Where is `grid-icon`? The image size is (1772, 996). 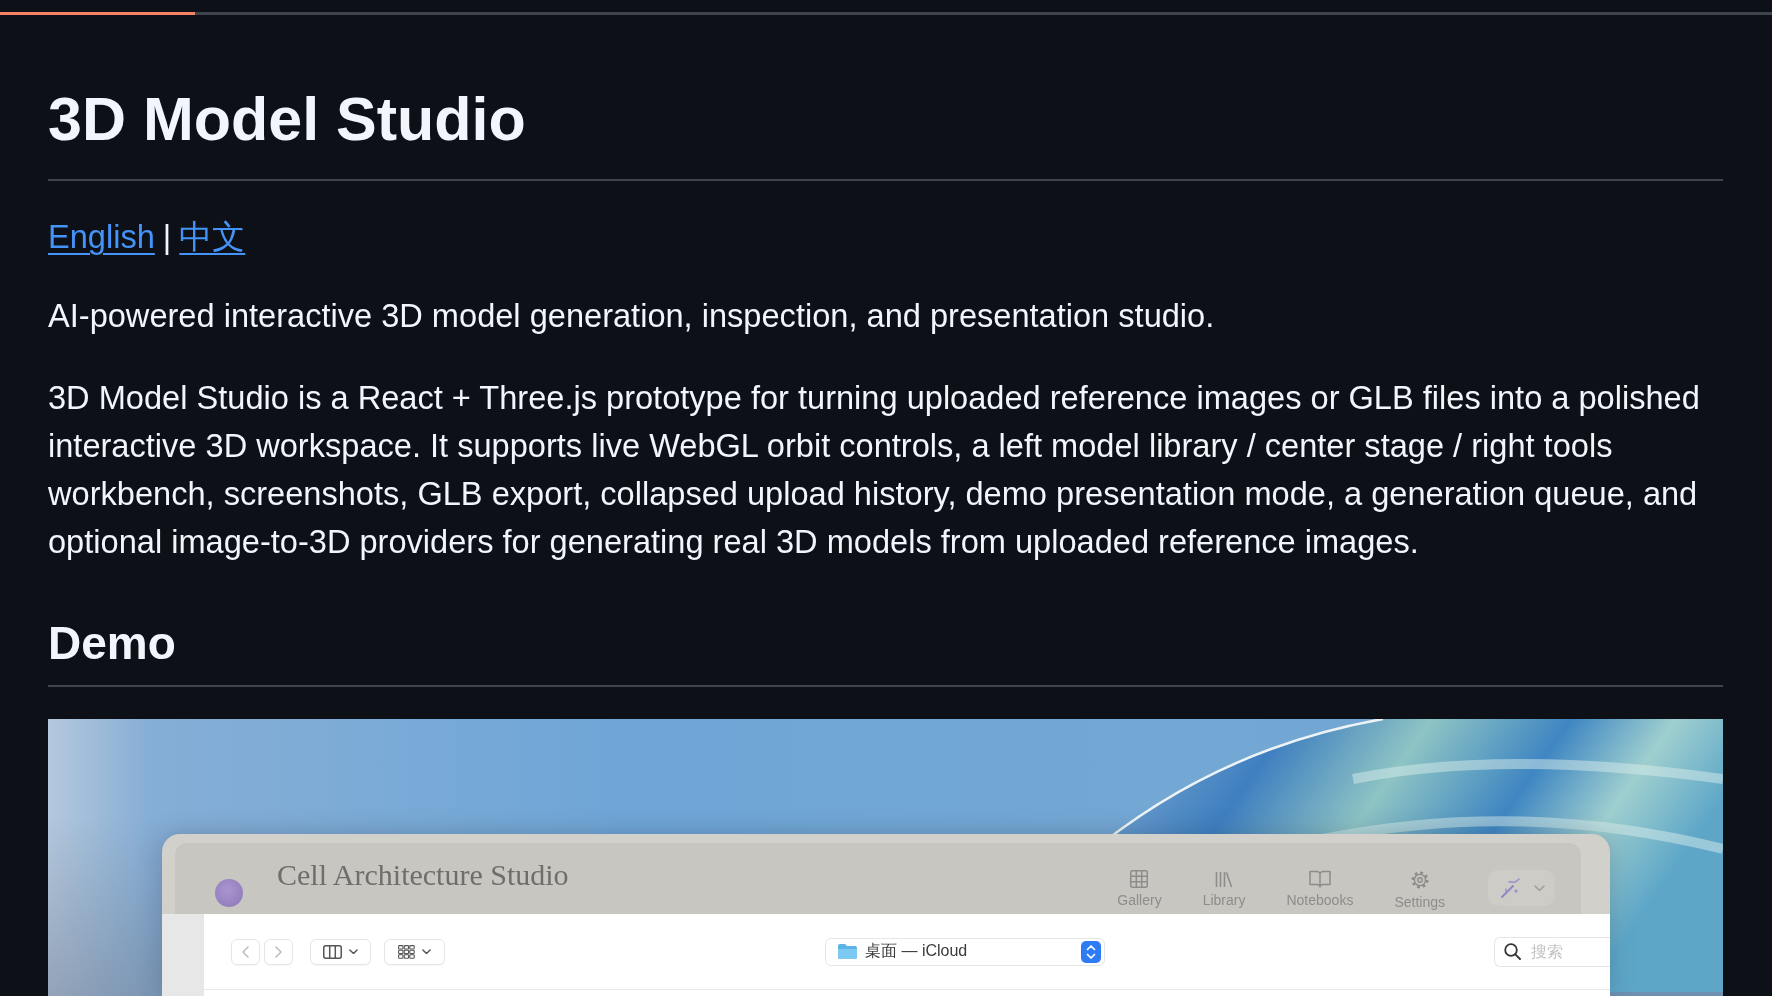 grid-icon is located at coordinates (1139, 879).